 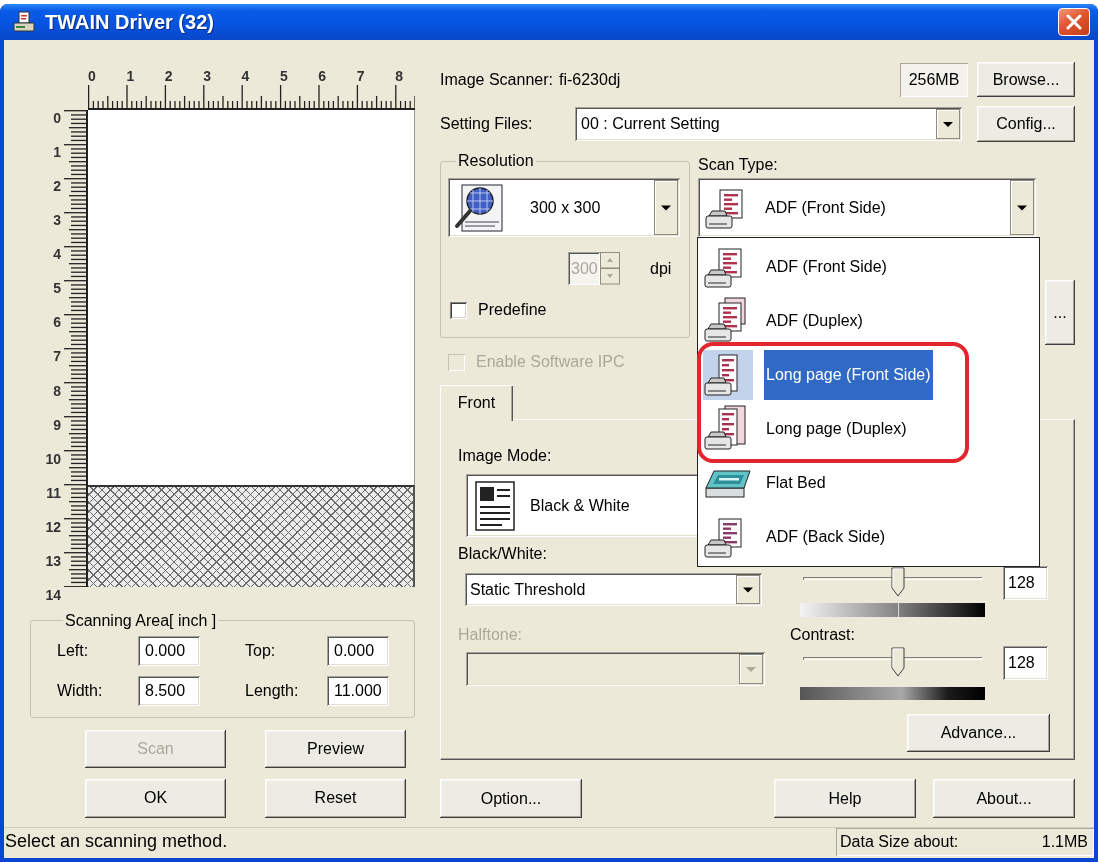 What do you see at coordinates (505, 456) in the screenshot?
I see `field-label: Image Mode:` at bounding box center [505, 456].